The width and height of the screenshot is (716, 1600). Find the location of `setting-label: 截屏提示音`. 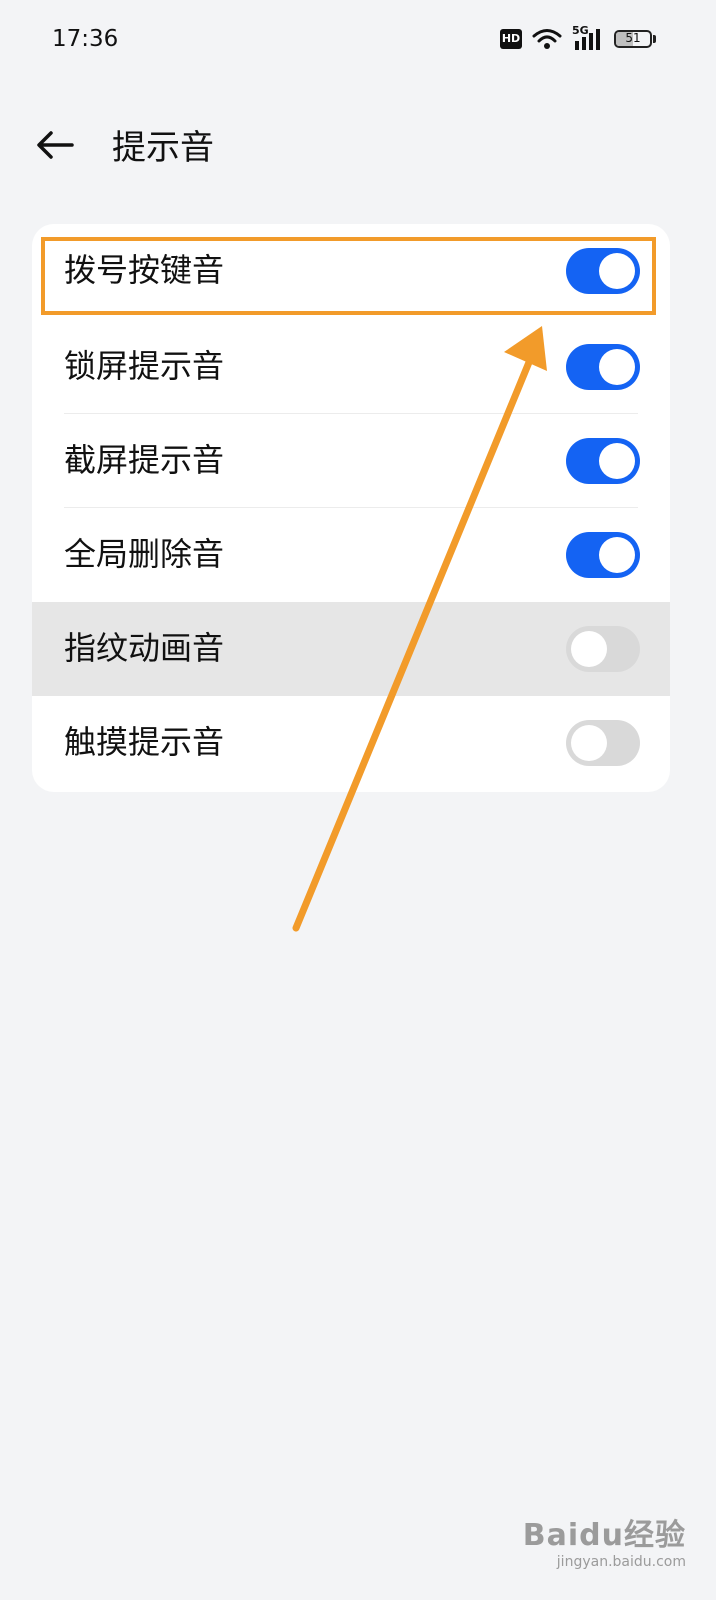

setting-label: 截屏提示音 is located at coordinates (144, 460).